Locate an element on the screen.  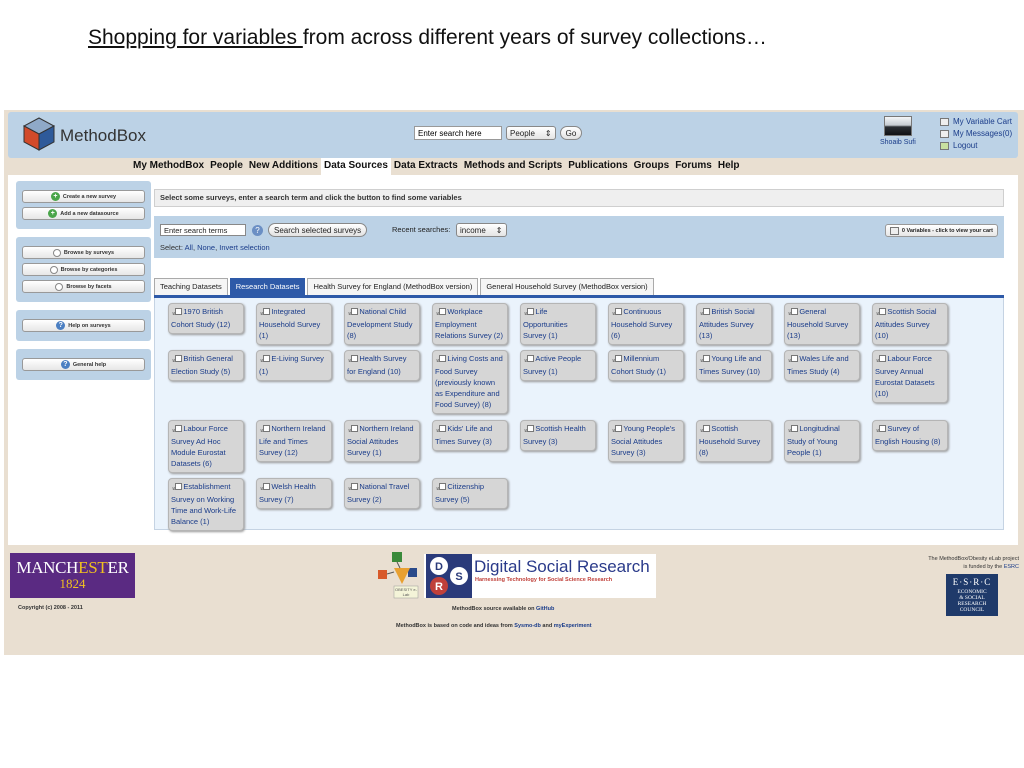
logout-link: Logout is located at coordinates (976, 146).